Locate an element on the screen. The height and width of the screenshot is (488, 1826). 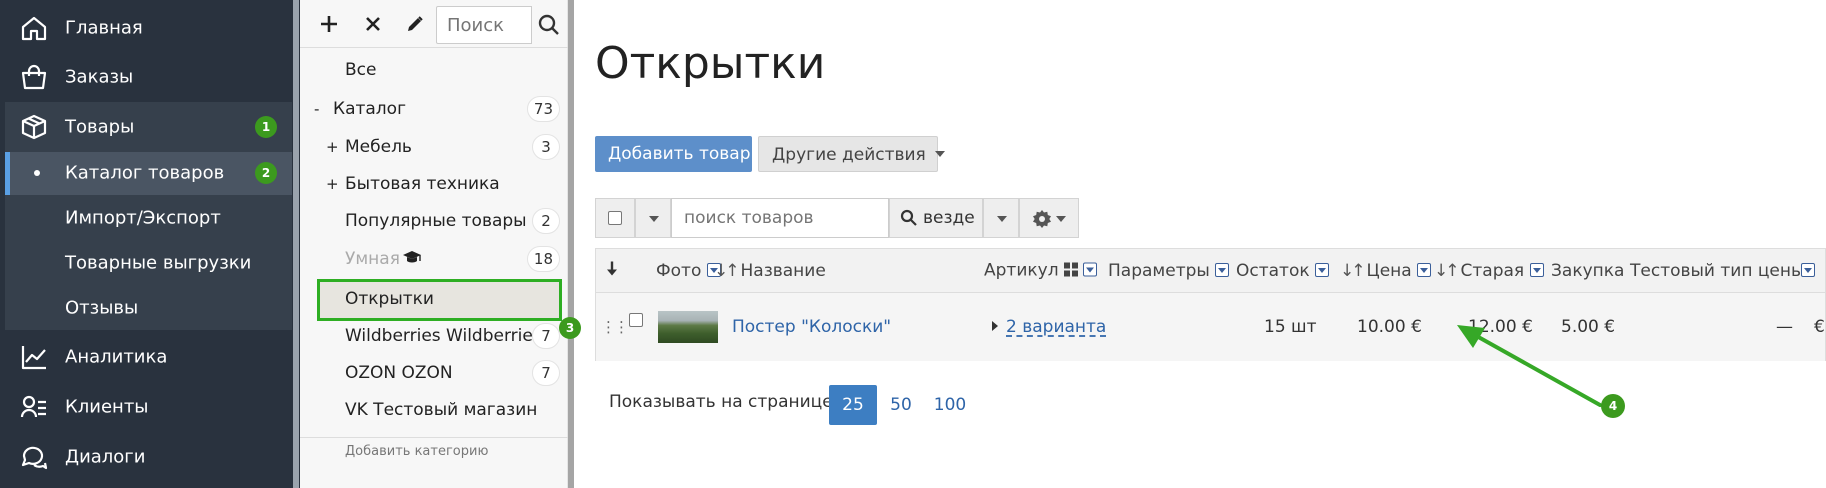
product-search-input is located at coordinates (780, 218).